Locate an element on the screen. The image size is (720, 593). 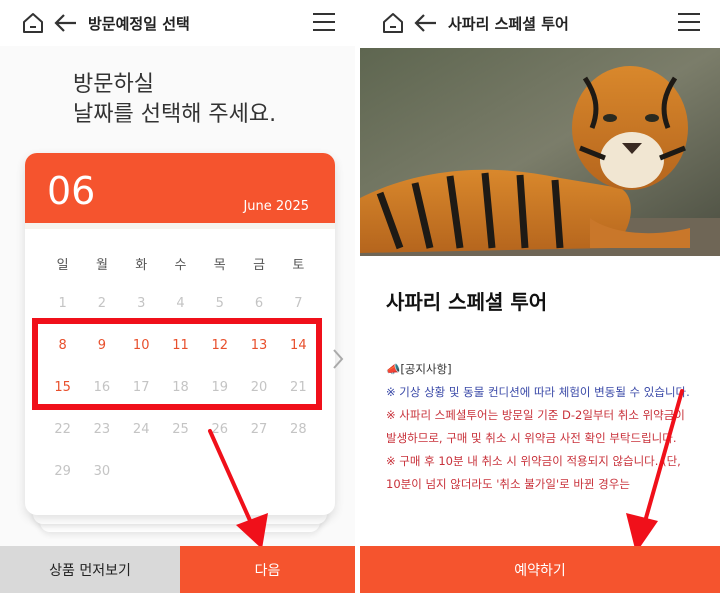
header: 사파리 스페셜 투어 is located at coordinates (540, 23).